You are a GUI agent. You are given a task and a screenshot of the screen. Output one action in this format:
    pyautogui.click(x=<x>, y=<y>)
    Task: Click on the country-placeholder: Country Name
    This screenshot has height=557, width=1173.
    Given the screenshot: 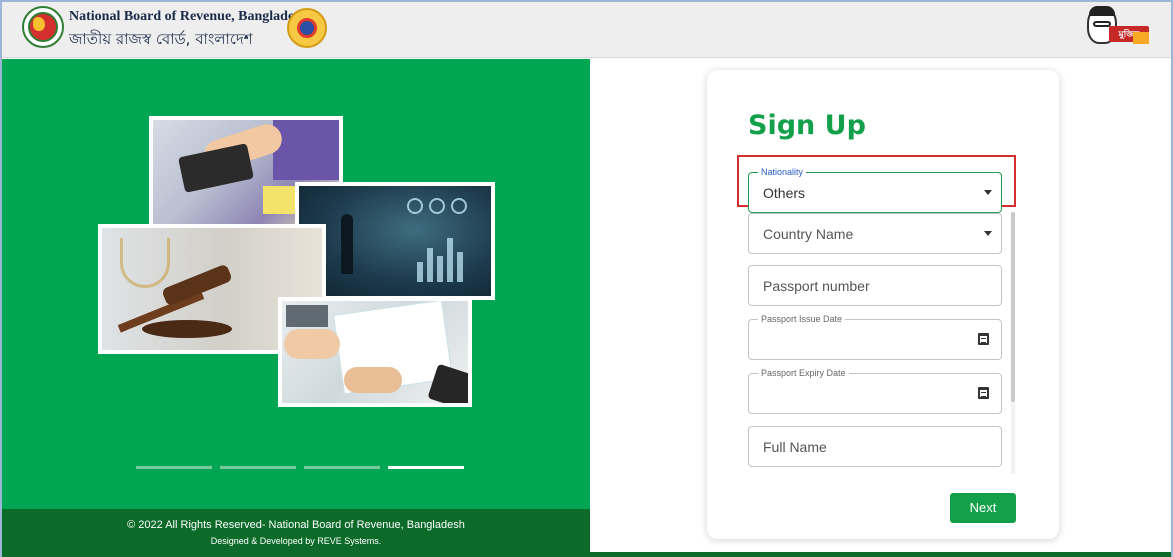 What is the action you would take?
    pyautogui.click(x=808, y=234)
    